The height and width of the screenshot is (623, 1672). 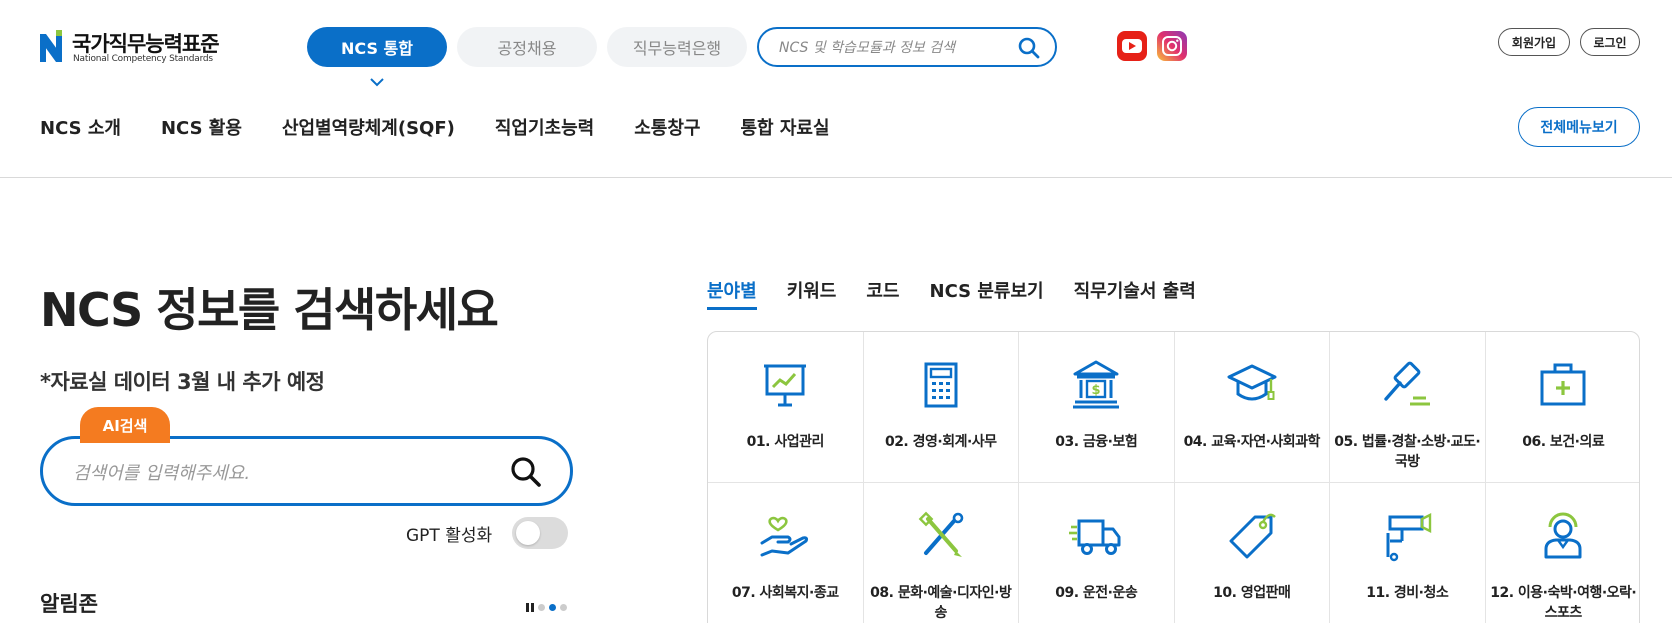 What do you see at coordinates (1563, 603) in the screenshot?
I see `category-label: 12. 이용·숙박·여행·오락·스포츠` at bounding box center [1563, 603].